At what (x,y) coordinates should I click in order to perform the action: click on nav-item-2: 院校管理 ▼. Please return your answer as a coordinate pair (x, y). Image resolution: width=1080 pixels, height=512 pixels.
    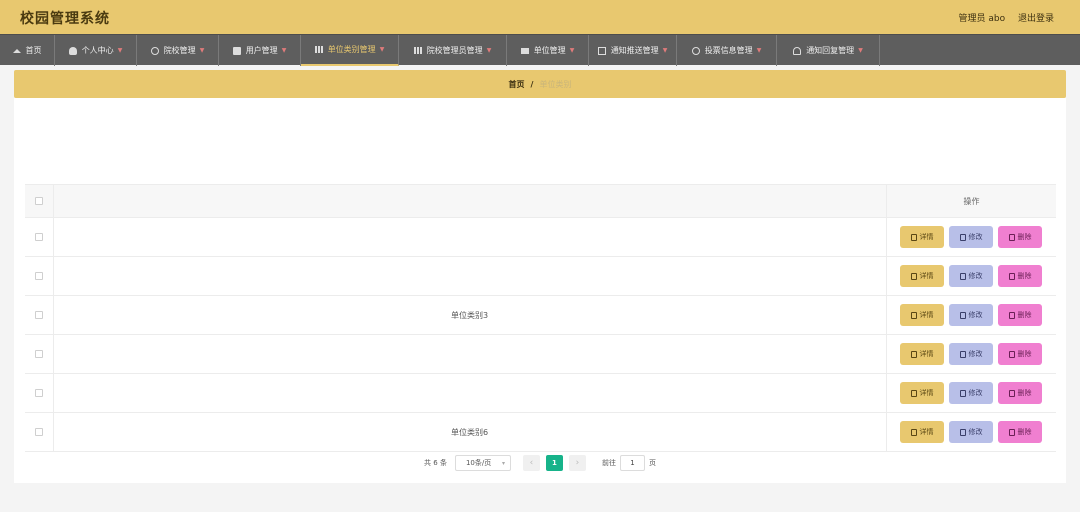
    Looking at the image, I should click on (178, 50).